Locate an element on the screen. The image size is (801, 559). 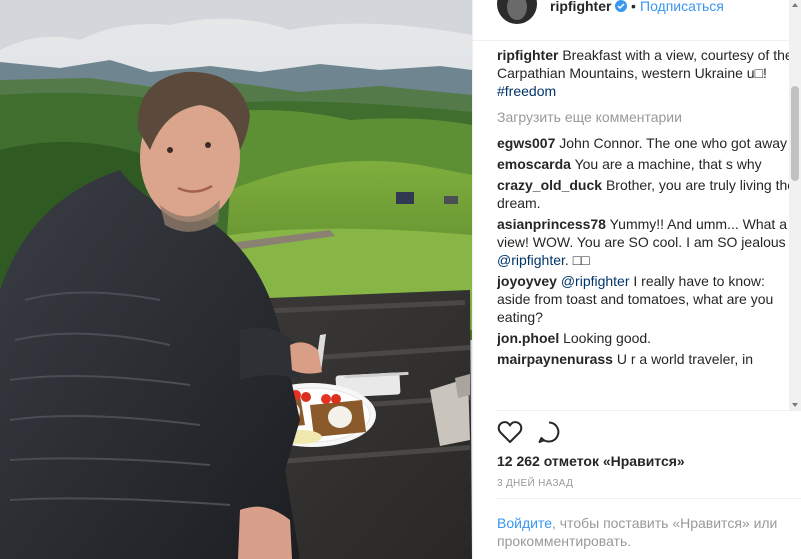
heart-icon is located at coordinates (510, 432).